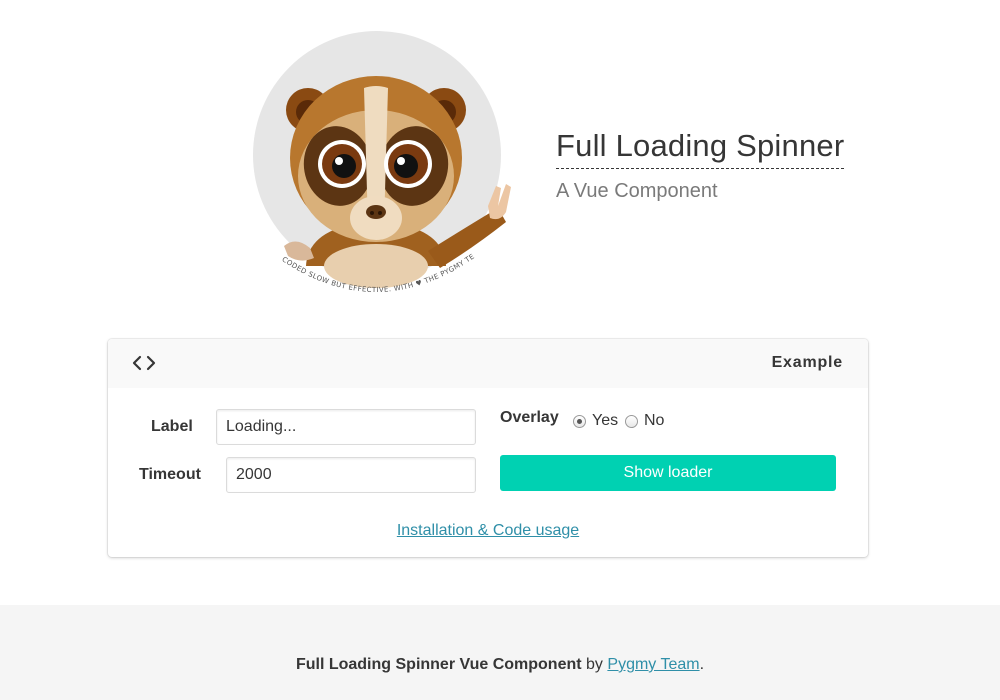 Image resolution: width=1000 pixels, height=700 pixels. Describe the element at coordinates (144, 363) in the screenshot. I see `code-icon` at that location.